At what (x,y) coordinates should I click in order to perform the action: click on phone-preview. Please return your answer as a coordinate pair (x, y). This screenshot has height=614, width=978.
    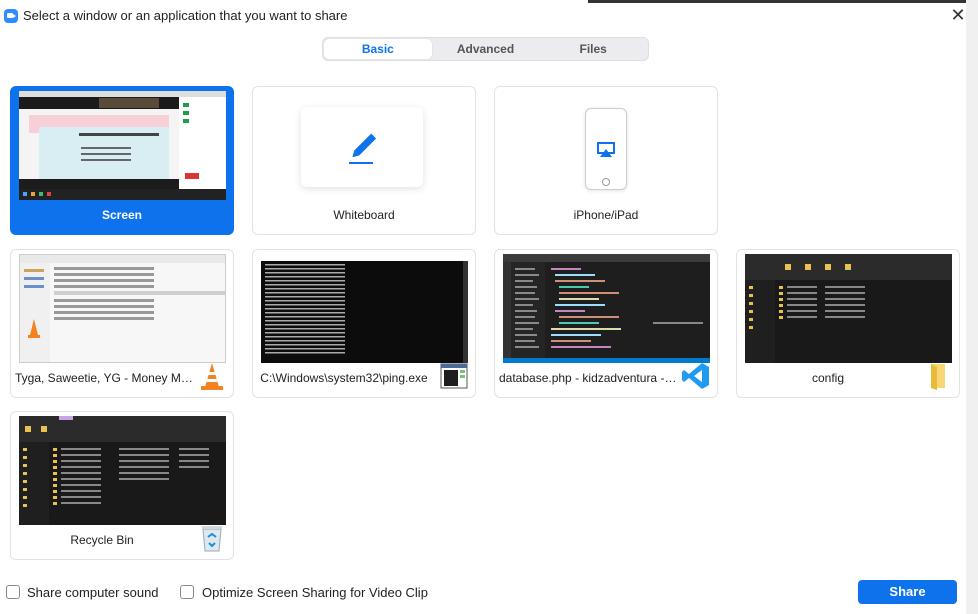
    Looking at the image, I should click on (606, 149).